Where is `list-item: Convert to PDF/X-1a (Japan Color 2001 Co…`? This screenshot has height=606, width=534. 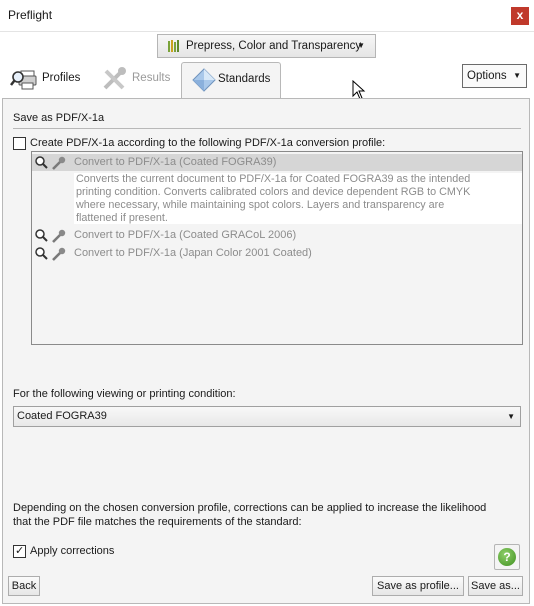
list-item: Convert to PDF/X-1a (Japan Color 2001 Co… is located at coordinates (277, 253).